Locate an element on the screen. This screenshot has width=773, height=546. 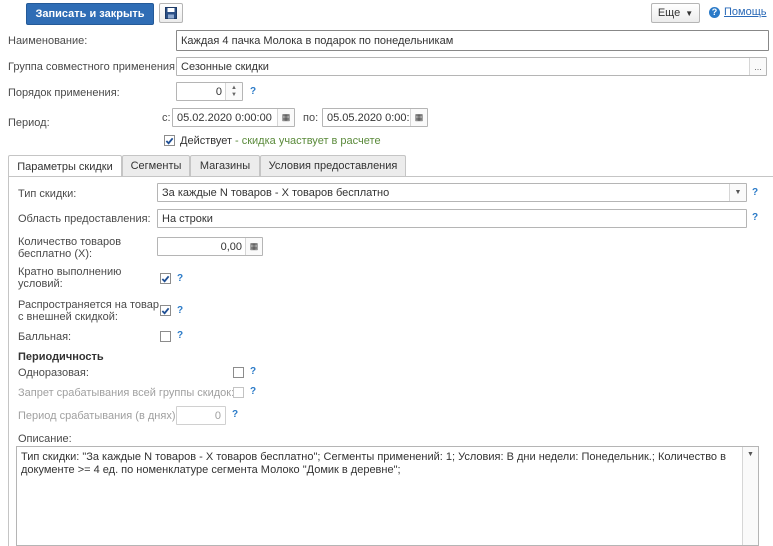
period-to-label: по: is located at coordinates (311, 118).